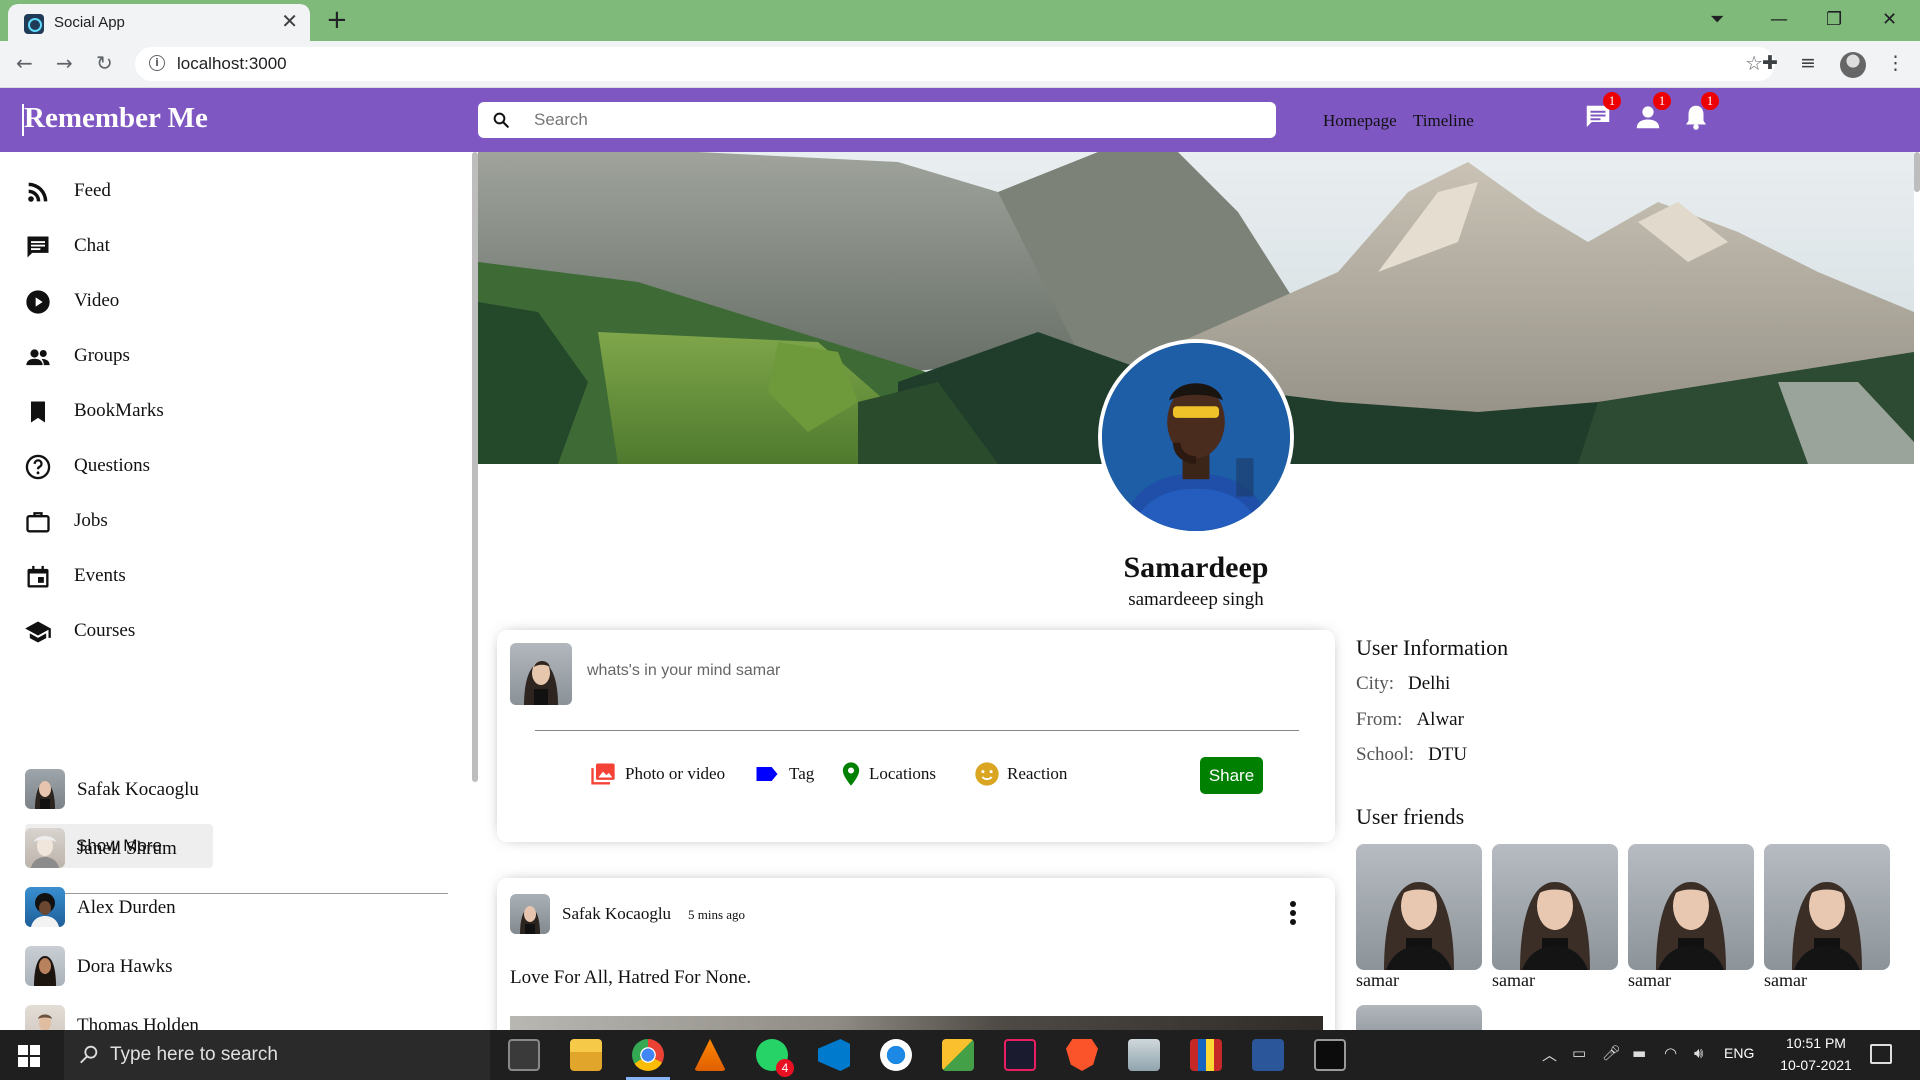  Describe the element at coordinates (1144, 1055) in the screenshot. I see `drive-tool-icon` at that location.